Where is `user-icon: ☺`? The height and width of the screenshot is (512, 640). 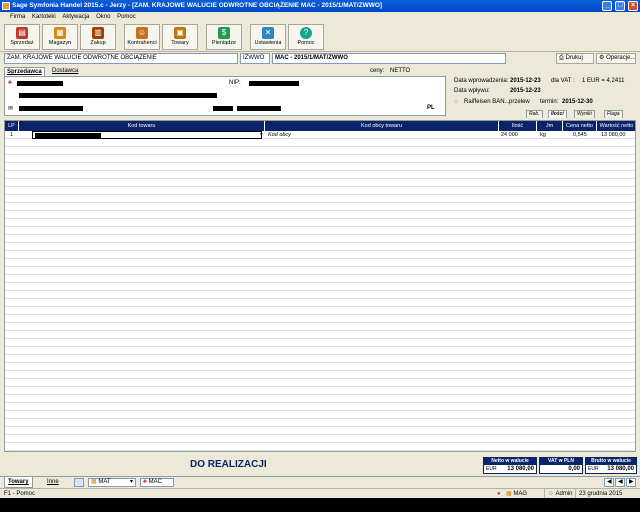 user-icon: ☺ is located at coordinates (551, 494).